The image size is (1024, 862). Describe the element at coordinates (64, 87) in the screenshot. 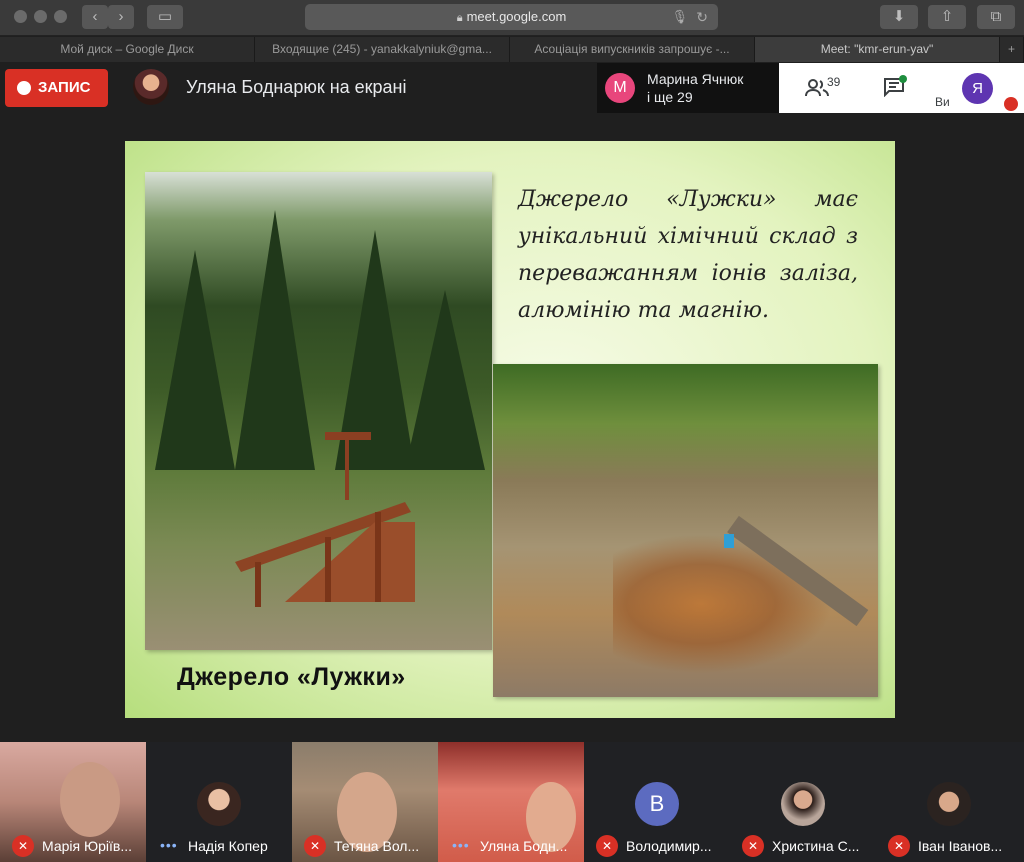

I see `record-label: ЗАПИС` at that location.